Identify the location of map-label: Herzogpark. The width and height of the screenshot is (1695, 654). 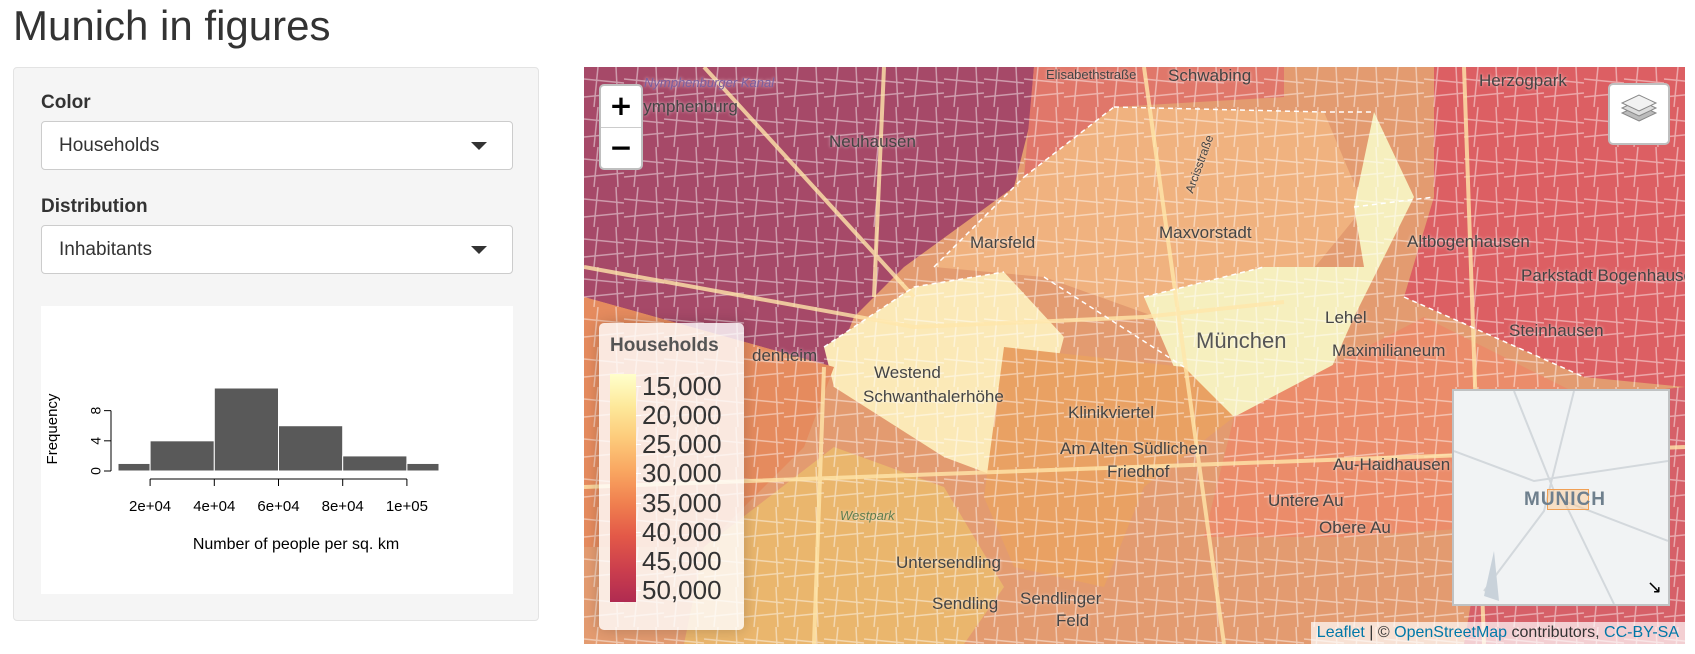
(1523, 80).